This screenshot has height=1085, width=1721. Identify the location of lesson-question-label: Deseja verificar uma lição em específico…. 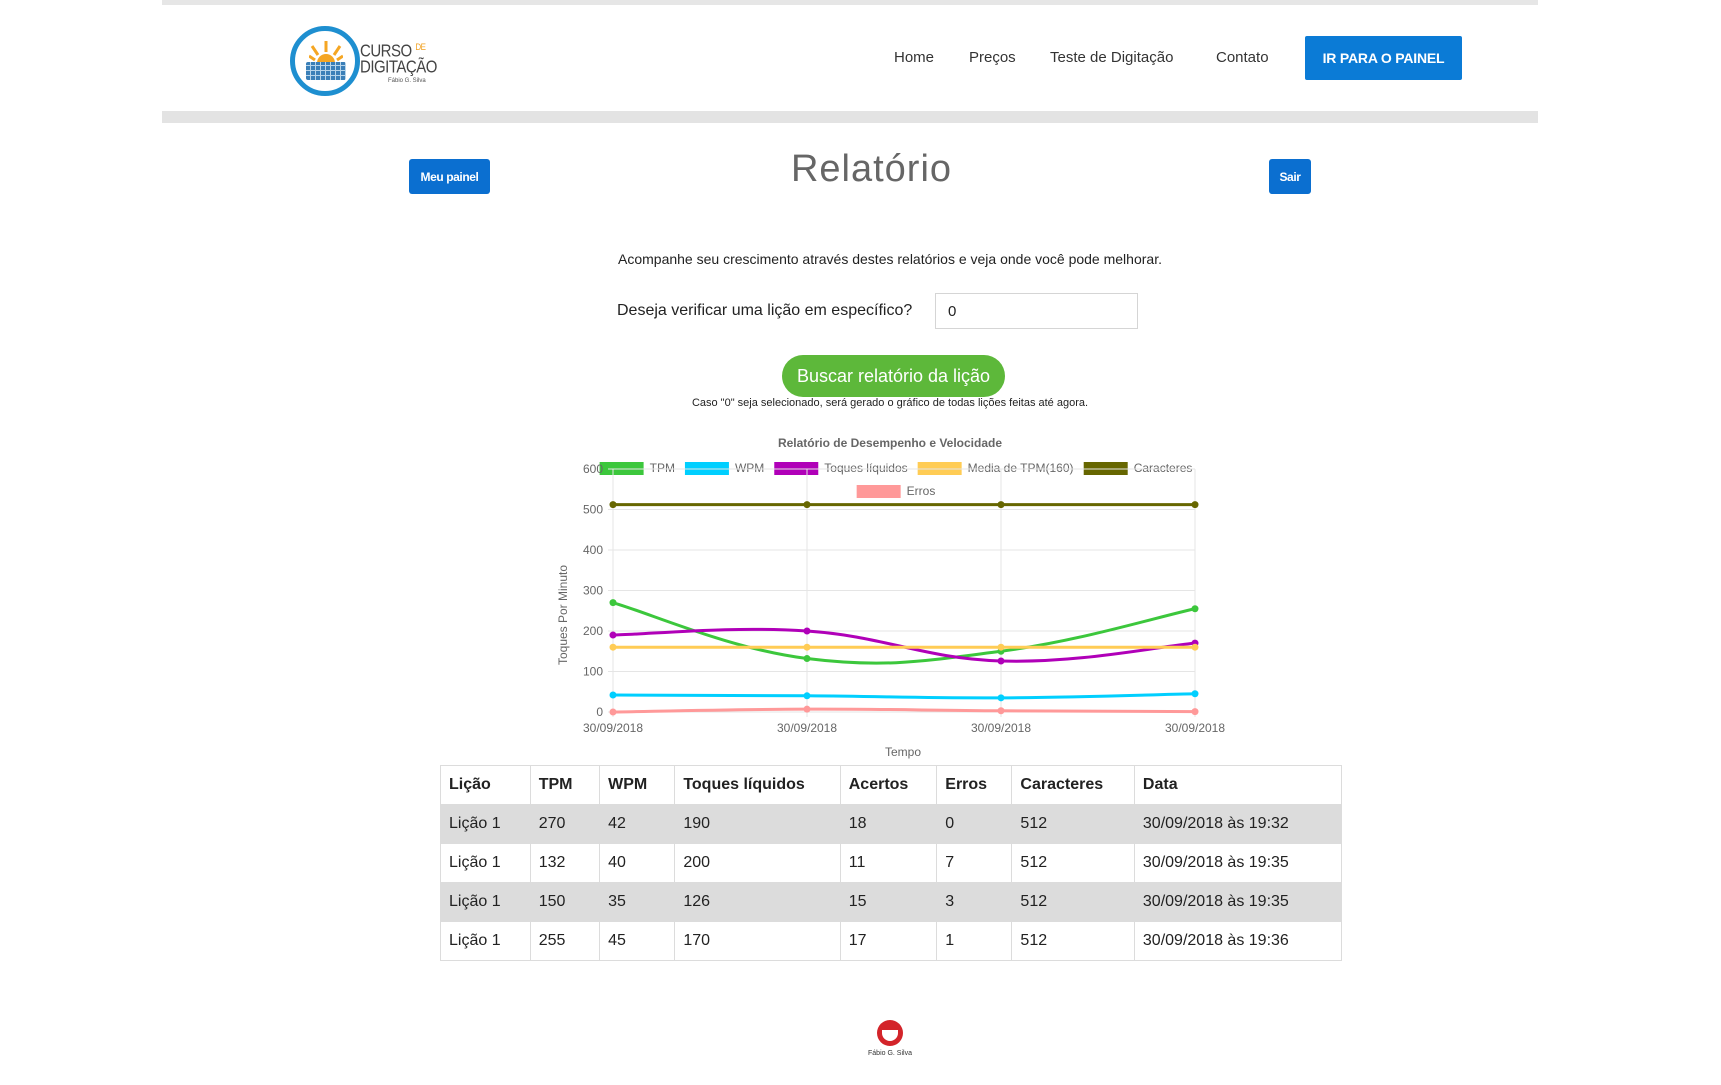
(765, 310).